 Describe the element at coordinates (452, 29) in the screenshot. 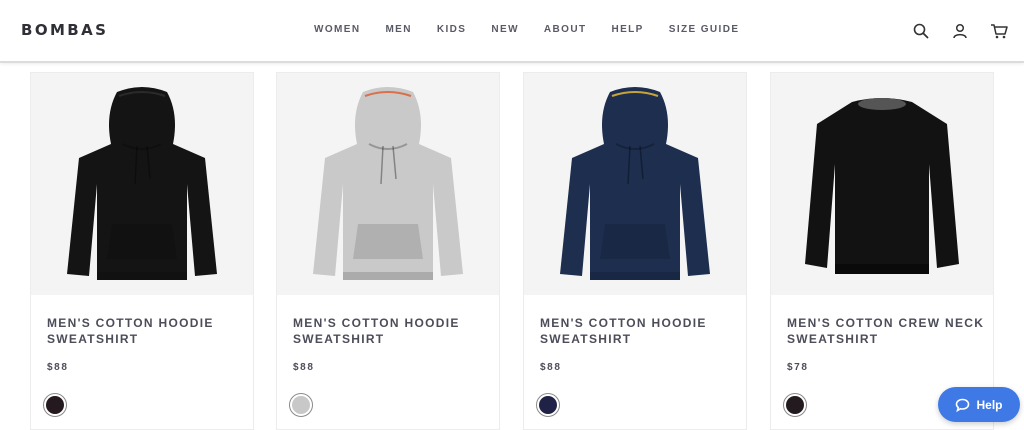

I see `nav-kids: KIDS` at that location.